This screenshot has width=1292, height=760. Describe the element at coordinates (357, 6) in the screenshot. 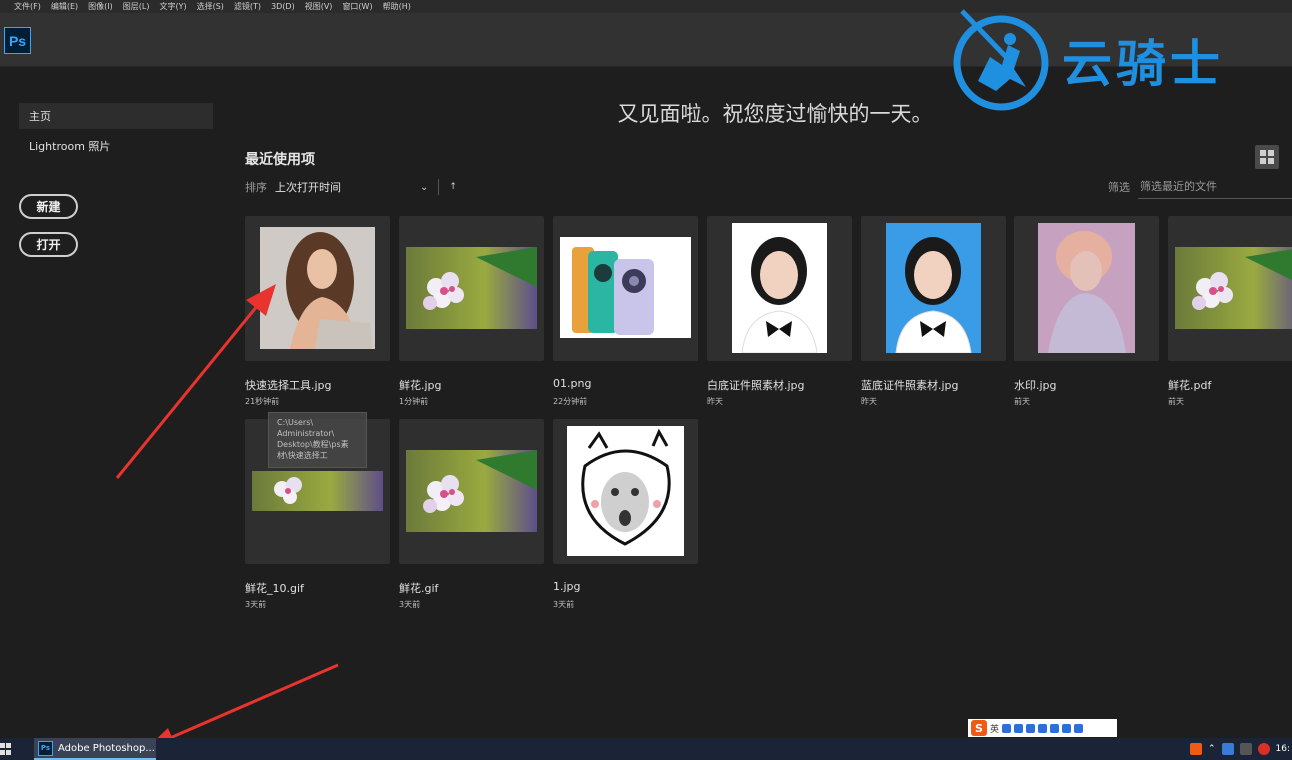

I see `menu-item: 窗口(W)` at that location.